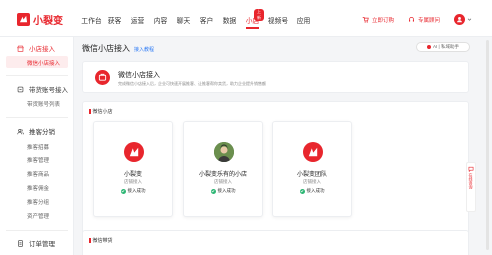 The height and width of the screenshot is (255, 492). I want to click on scrollbar, so click(487, 145).